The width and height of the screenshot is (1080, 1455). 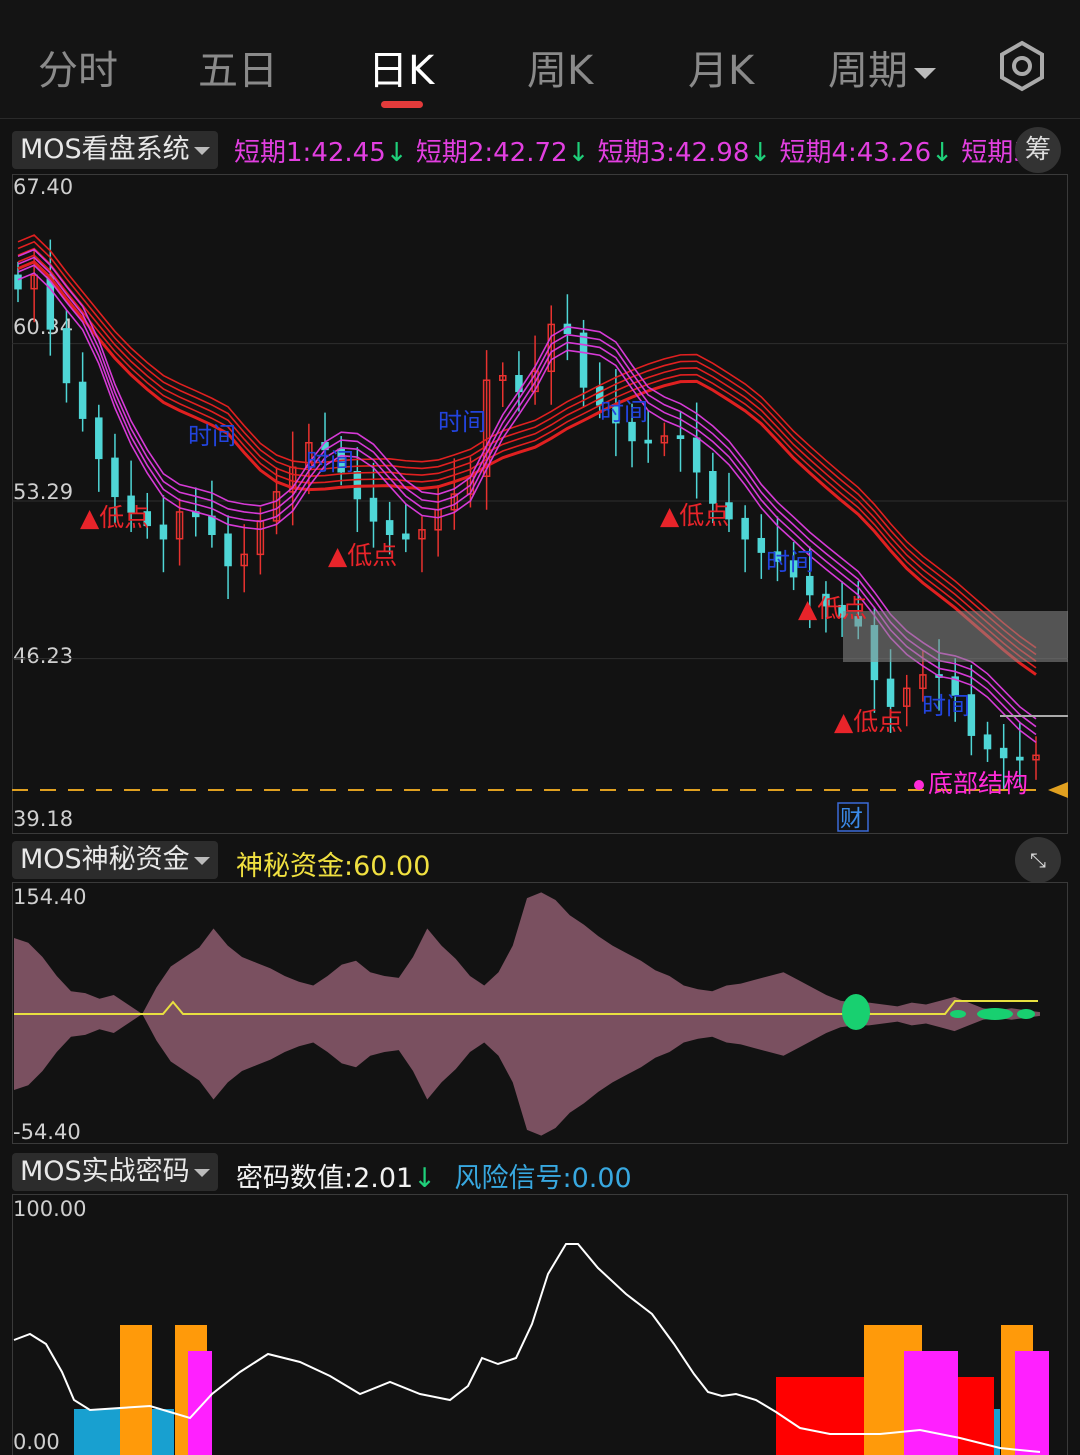 I want to click on ma4-value: 43.26, so click(x=894, y=153).